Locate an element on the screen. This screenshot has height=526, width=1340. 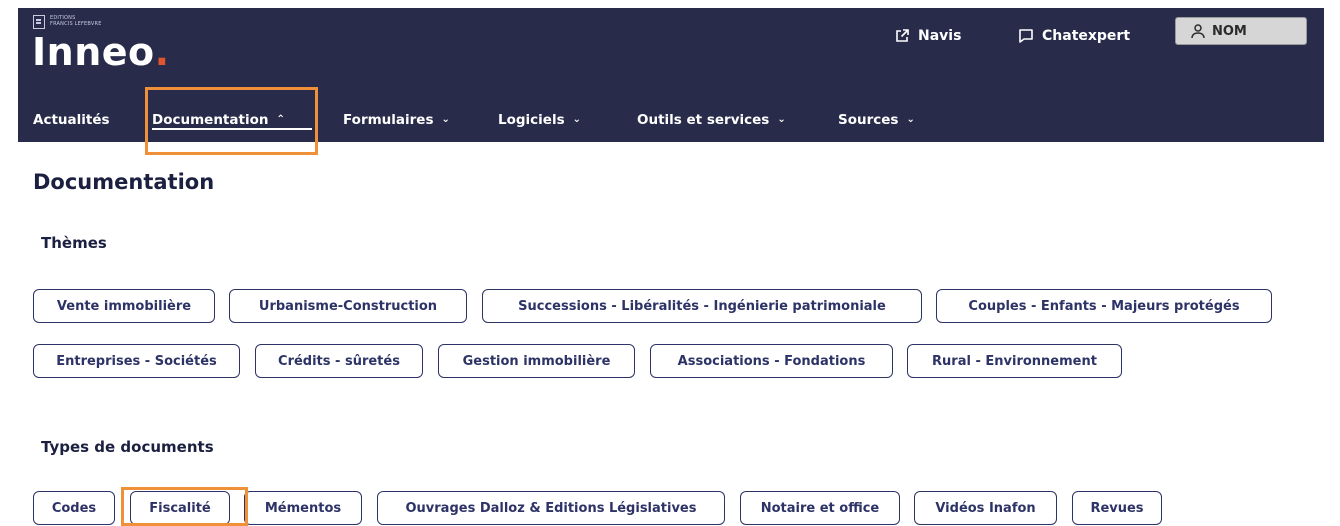
nav-actualites: Actualités is located at coordinates (71, 120).